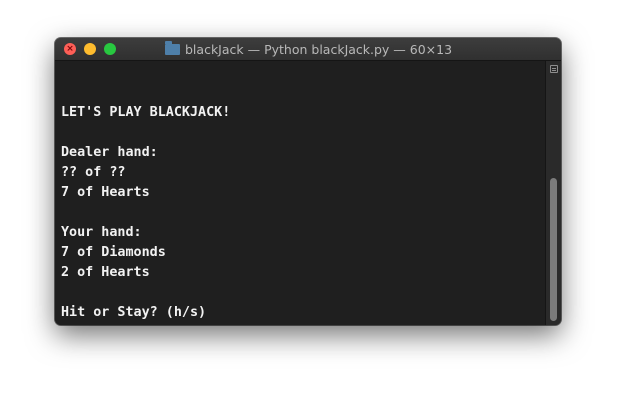  Describe the element at coordinates (554, 69) in the screenshot. I see `scroll-button-icon` at that location.